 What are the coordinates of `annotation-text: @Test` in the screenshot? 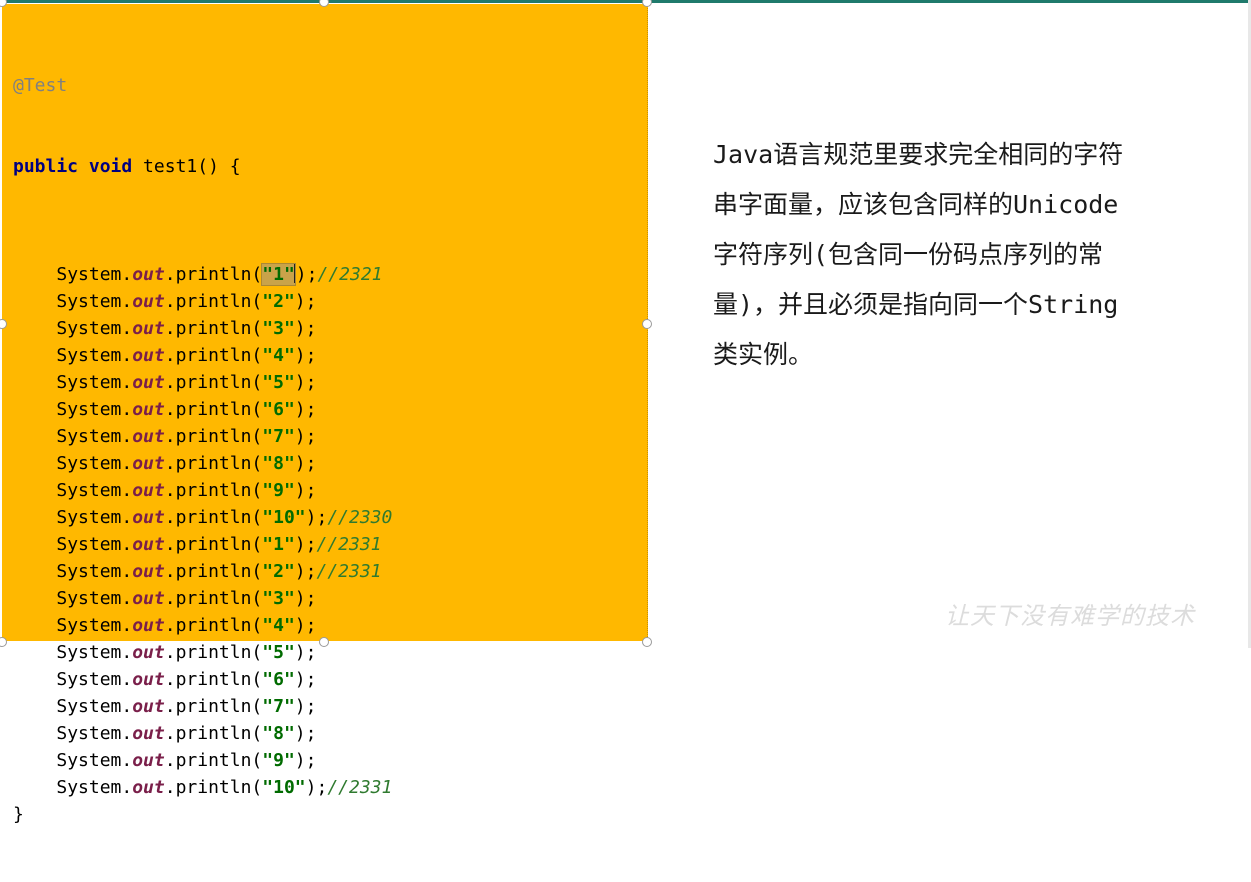 It's located at (40, 85).